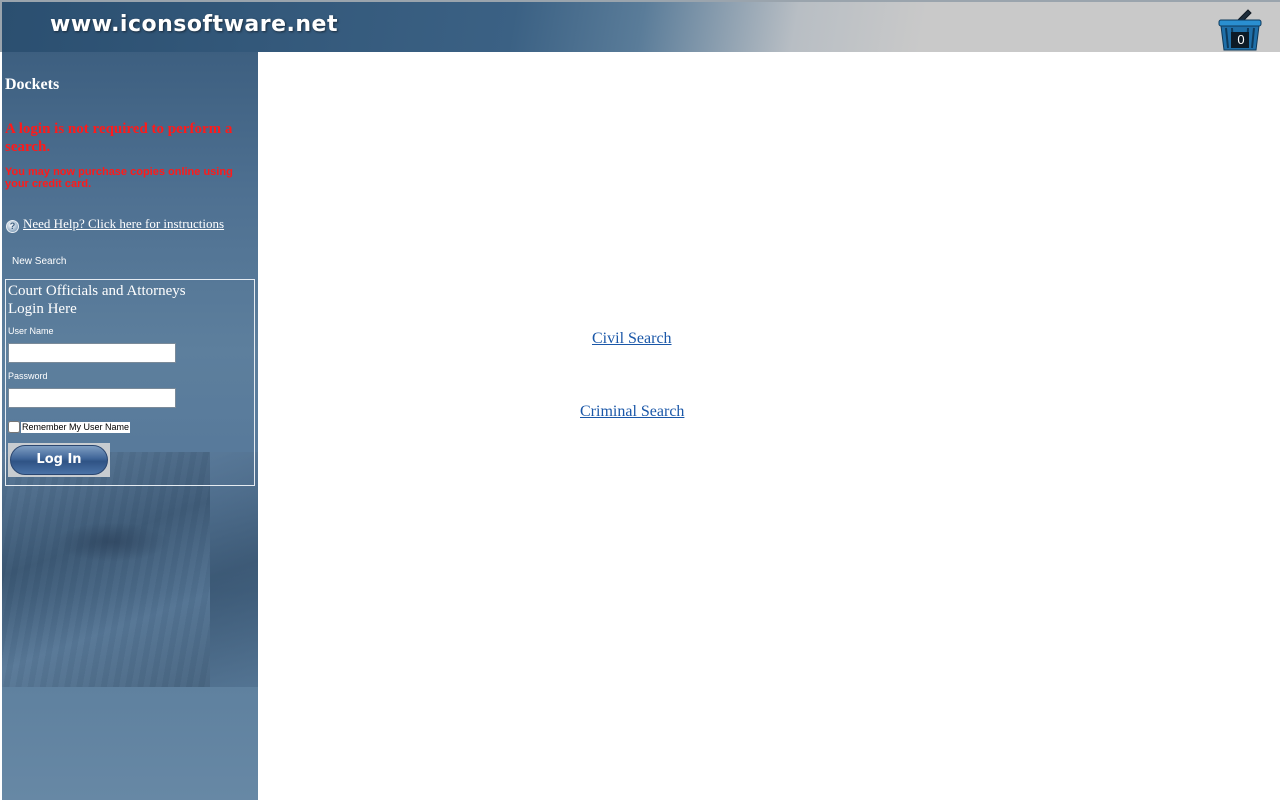  What do you see at coordinates (632, 339) in the screenshot?
I see `civil-search-link: Civil Search` at bounding box center [632, 339].